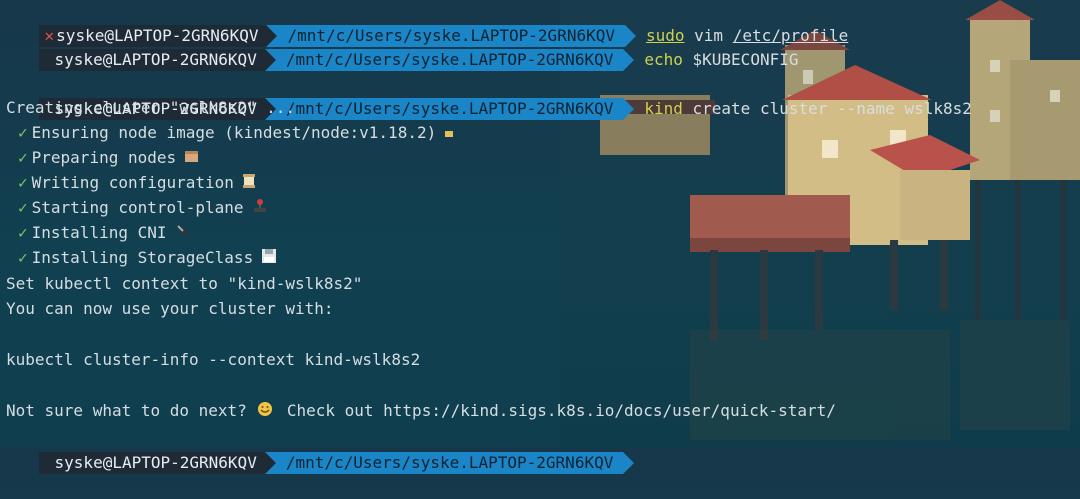  Describe the element at coordinates (143, 207) in the screenshot. I see `step-line: ✓ Starting control-plane` at that location.